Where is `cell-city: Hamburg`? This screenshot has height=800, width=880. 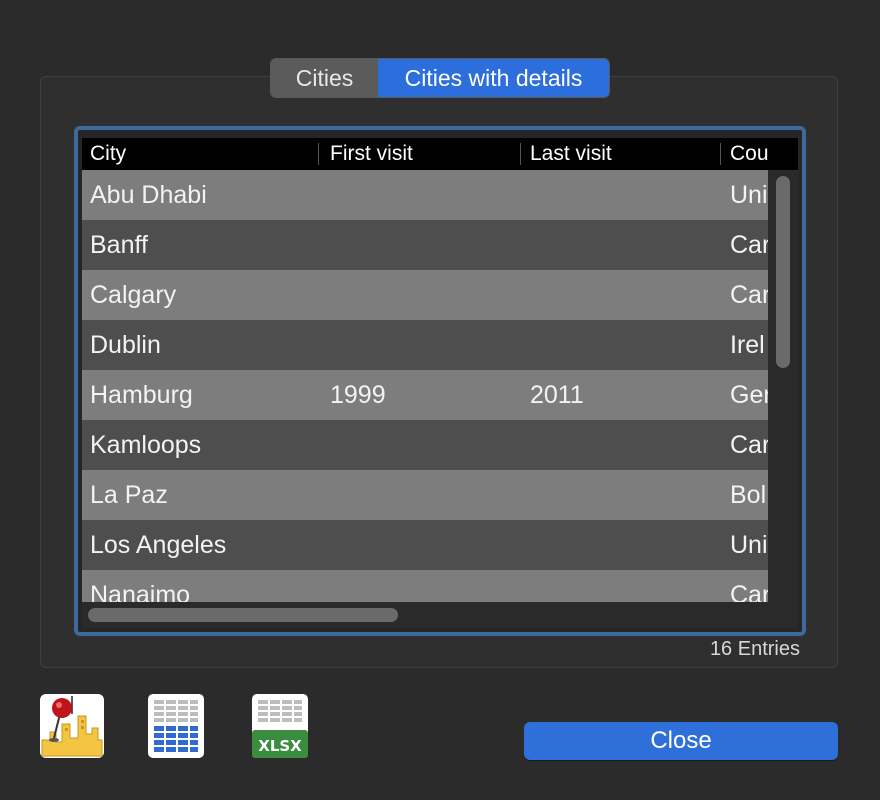 cell-city: Hamburg is located at coordinates (141, 395).